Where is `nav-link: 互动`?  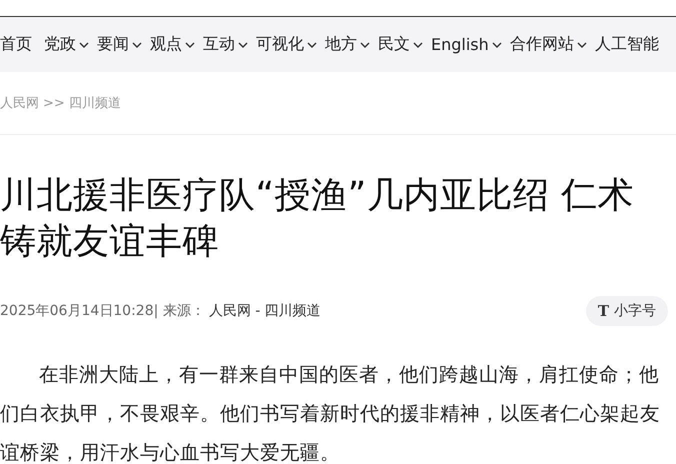 nav-link: 互动 is located at coordinates (225, 44).